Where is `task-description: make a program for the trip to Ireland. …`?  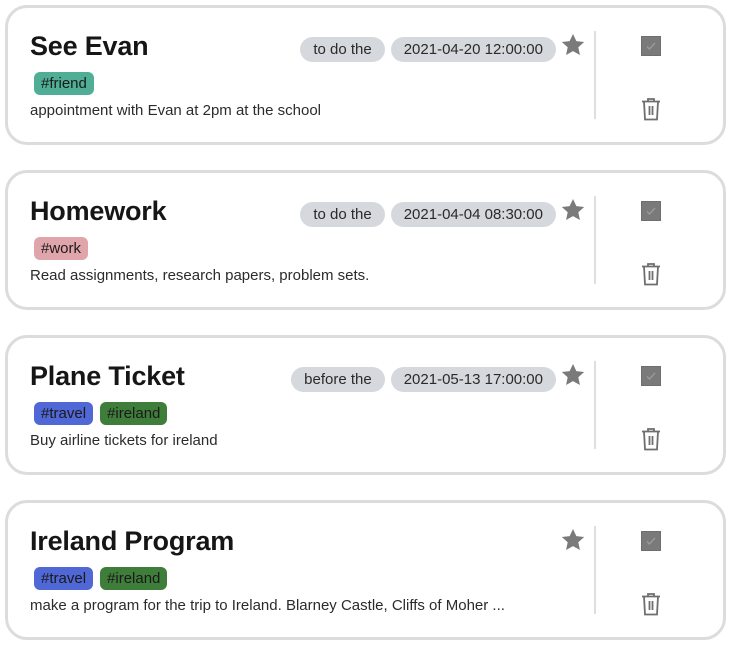 task-description: make a program for the trip to Ireland. … is located at coordinates (267, 605).